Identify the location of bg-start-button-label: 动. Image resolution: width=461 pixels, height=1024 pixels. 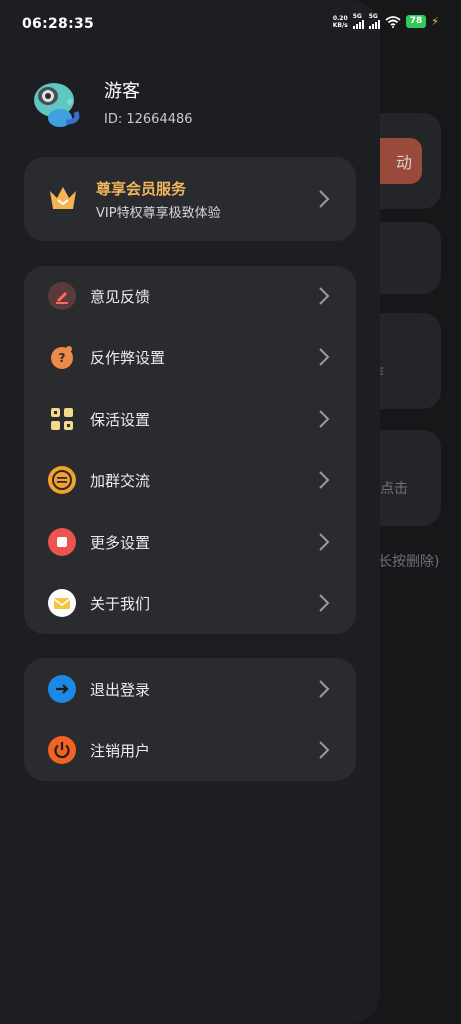
(403, 162).